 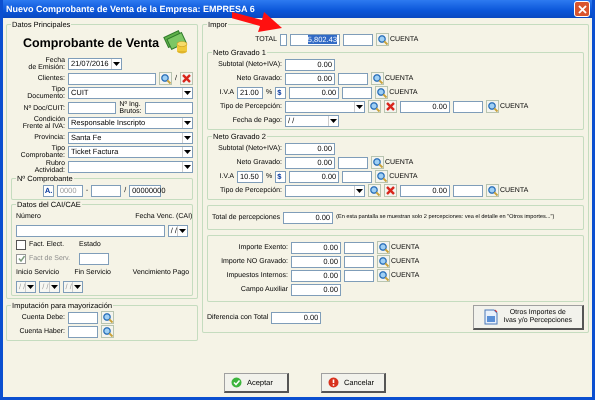 What do you see at coordinates (91, 43) in the screenshot?
I see `form-heading: Comprobante de Venta` at bounding box center [91, 43].